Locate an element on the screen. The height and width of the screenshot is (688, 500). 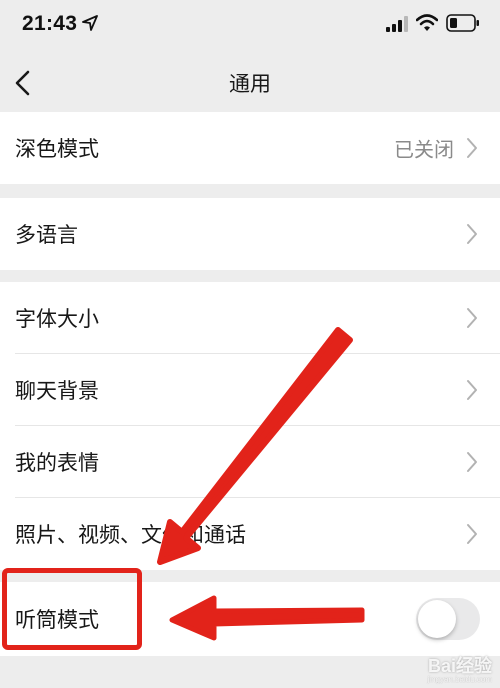
earpiece-mode-toggle is located at coordinates (448, 619).